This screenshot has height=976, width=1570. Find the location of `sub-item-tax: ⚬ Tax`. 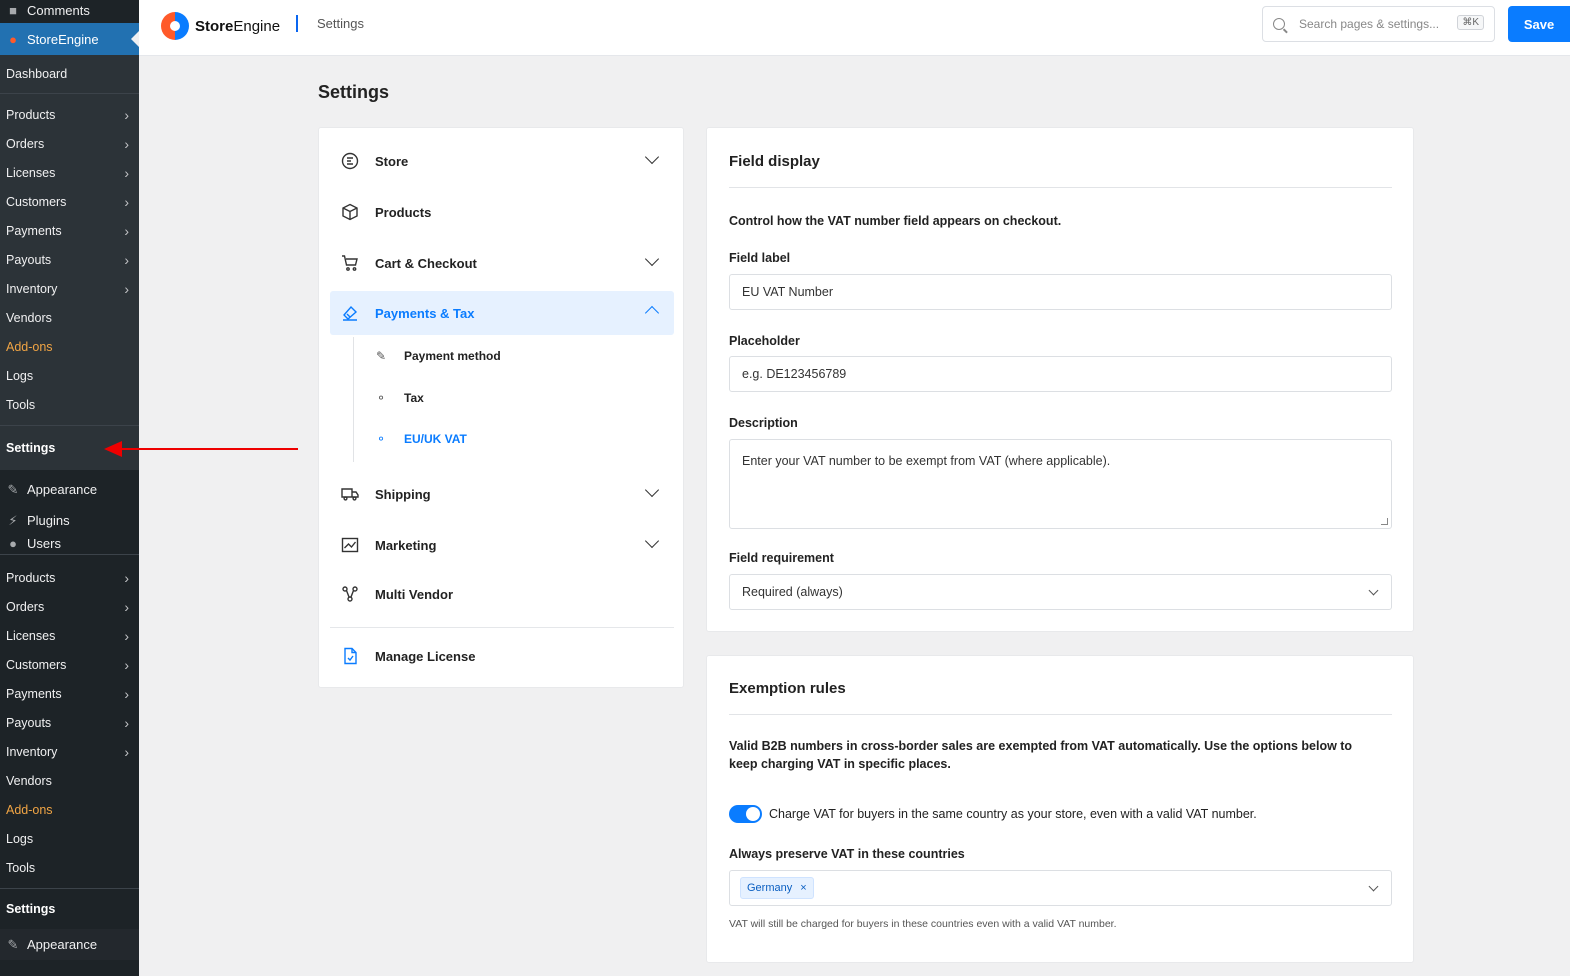

sub-item-tax: ⚬ Tax is located at coordinates (399, 398).